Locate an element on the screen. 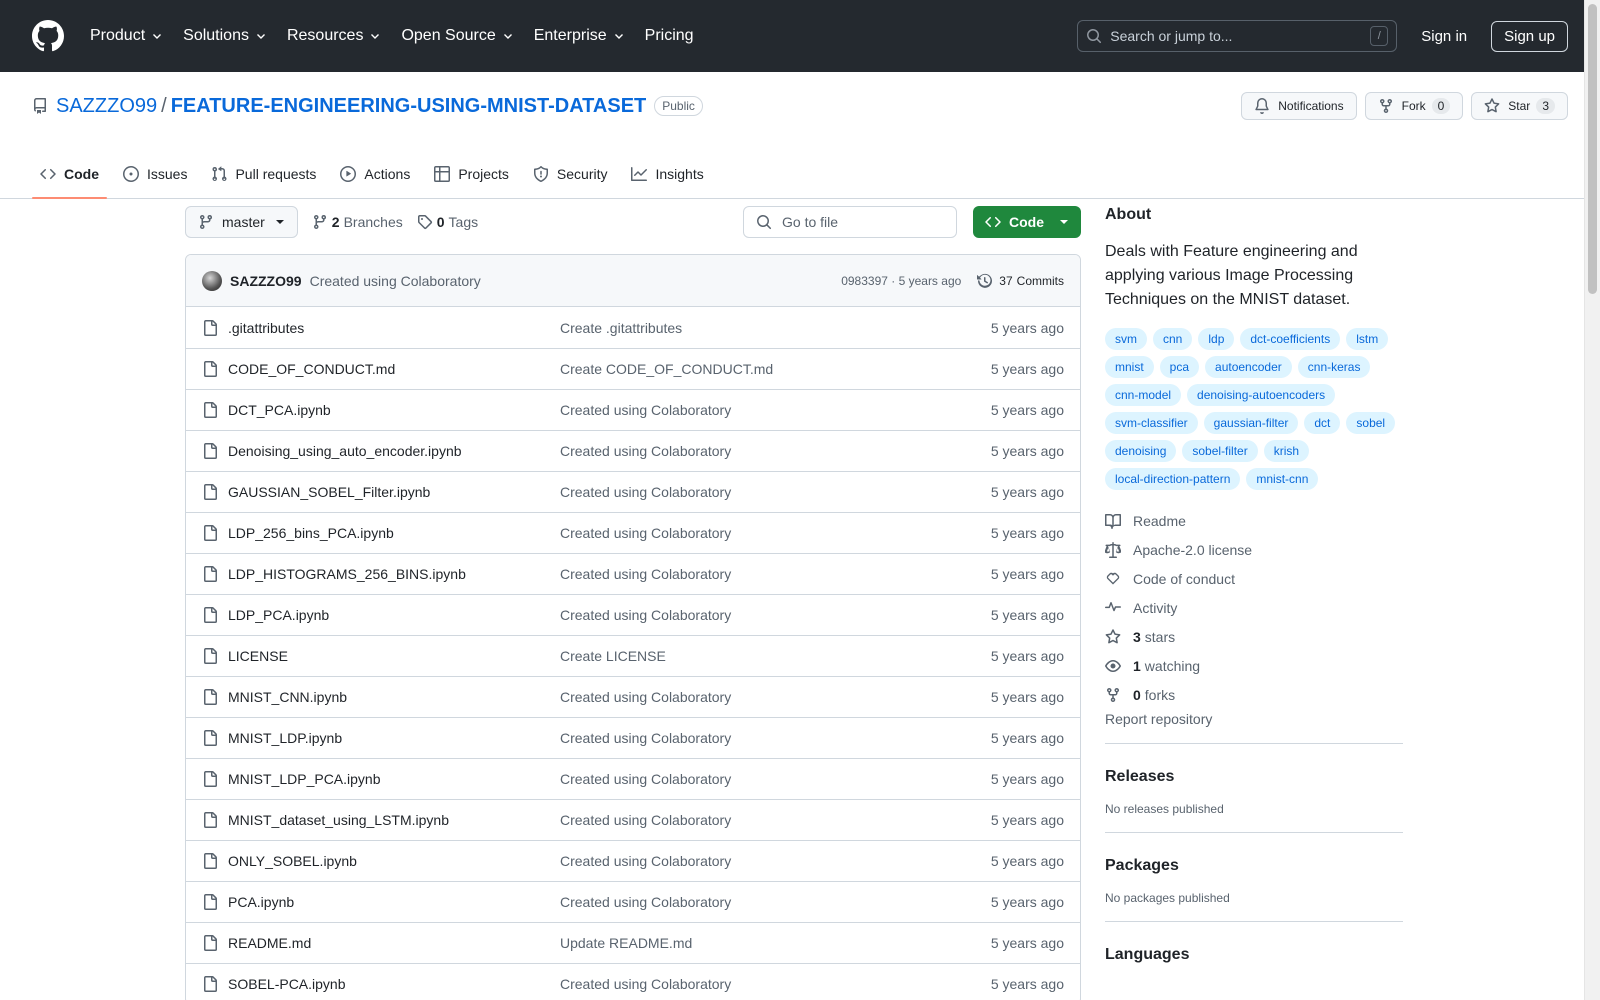 The width and height of the screenshot is (1600, 1000). sidebar-link-activity: Activity is located at coordinates (1254, 607).